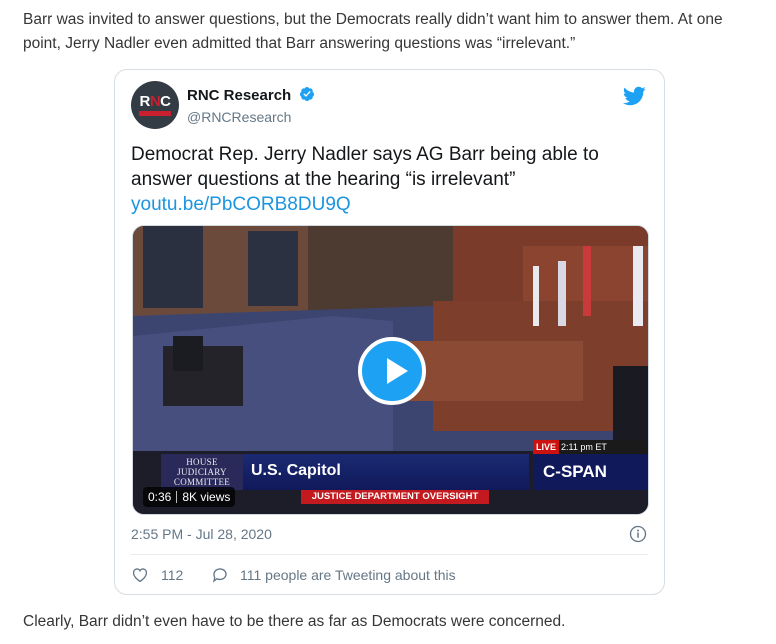 Image resolution: width=776 pixels, height=644 pixels. What do you see at coordinates (155, 101) in the screenshot?
I see `avatar-logo-text: RNC` at bounding box center [155, 101].